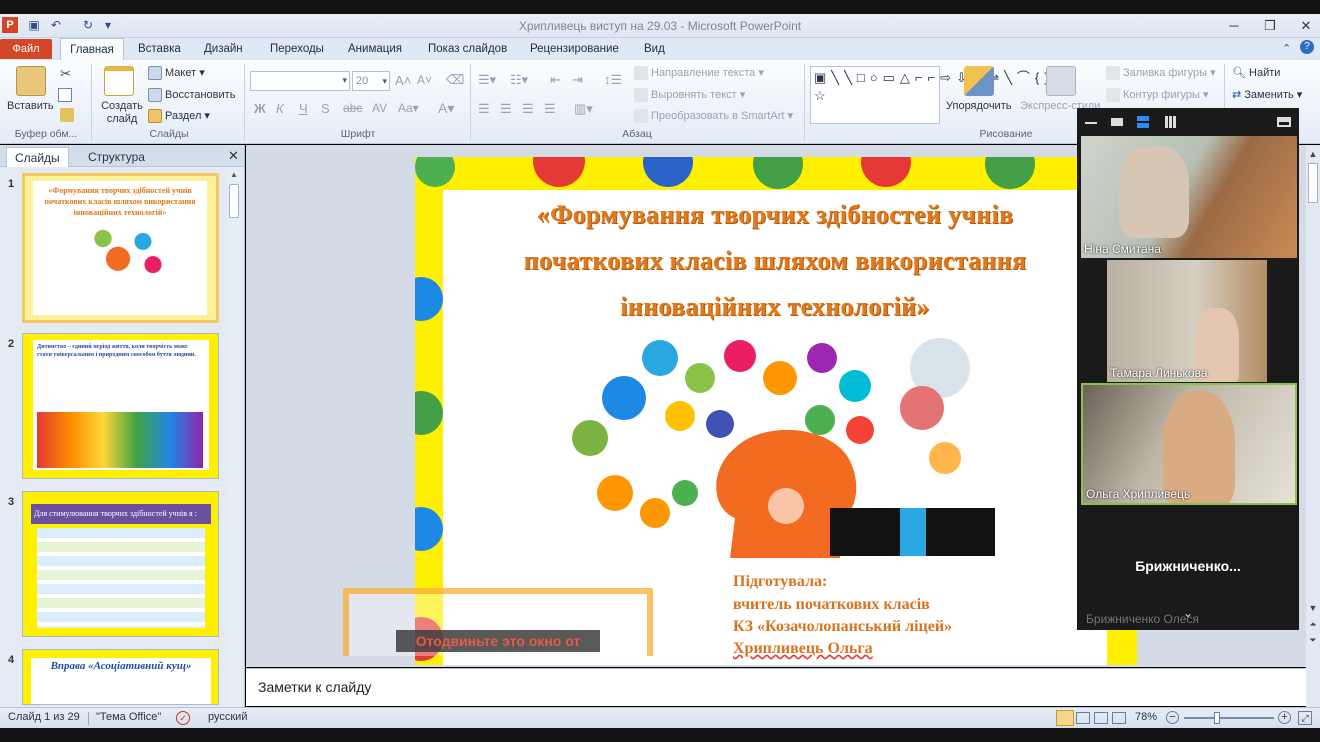  Describe the element at coordinates (1313, 183) in the screenshot. I see `slide-scroll-thumb` at that location.